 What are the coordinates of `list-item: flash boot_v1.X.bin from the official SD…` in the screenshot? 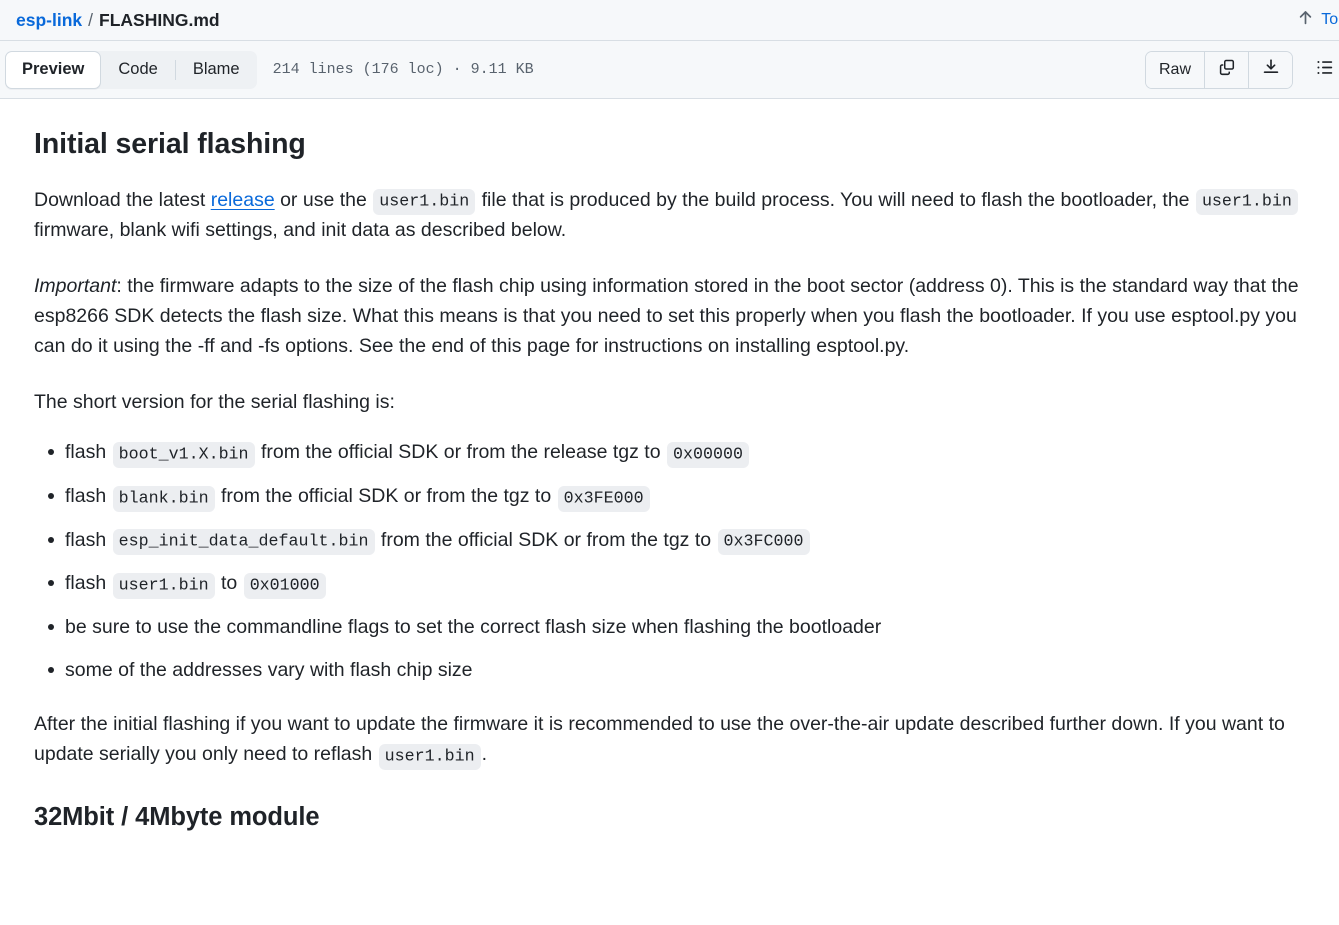 It's located at (676, 452).